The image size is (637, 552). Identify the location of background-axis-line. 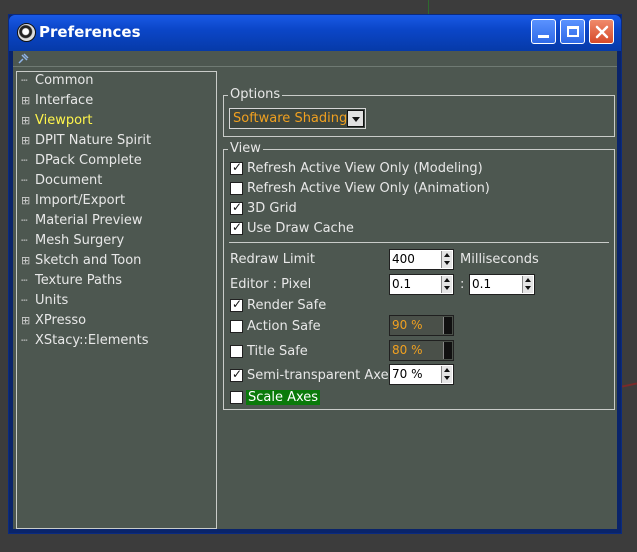
(629, 385).